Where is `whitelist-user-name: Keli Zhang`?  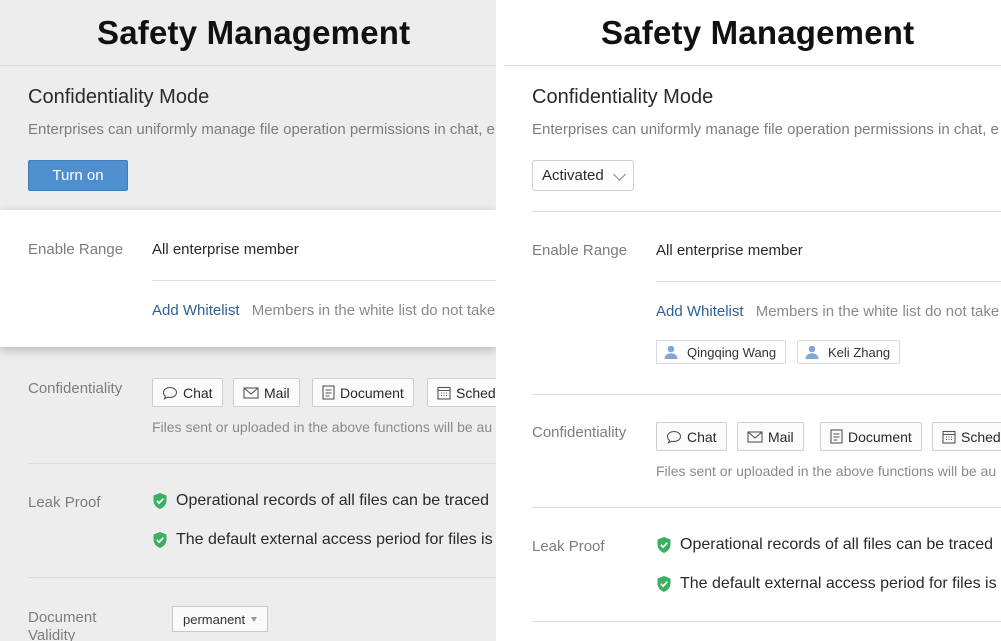 whitelist-user-name: Keli Zhang is located at coordinates (859, 352).